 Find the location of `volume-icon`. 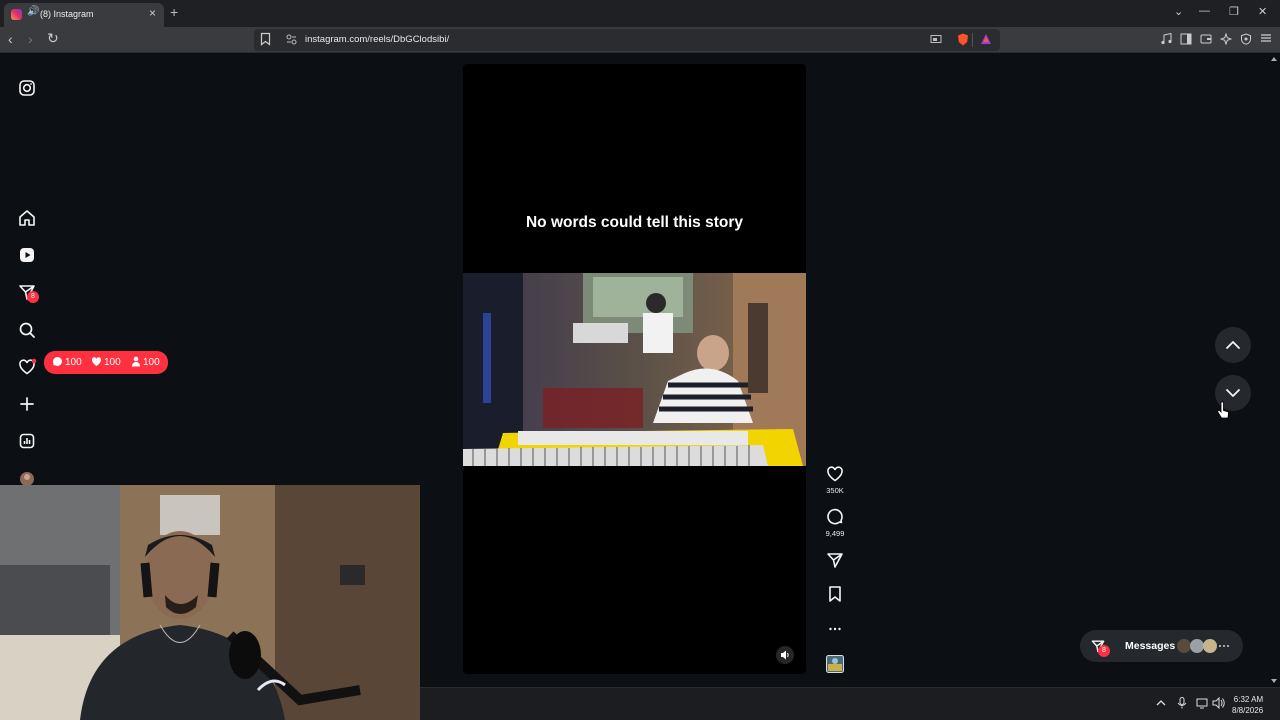

volume-icon is located at coordinates (1218, 703).